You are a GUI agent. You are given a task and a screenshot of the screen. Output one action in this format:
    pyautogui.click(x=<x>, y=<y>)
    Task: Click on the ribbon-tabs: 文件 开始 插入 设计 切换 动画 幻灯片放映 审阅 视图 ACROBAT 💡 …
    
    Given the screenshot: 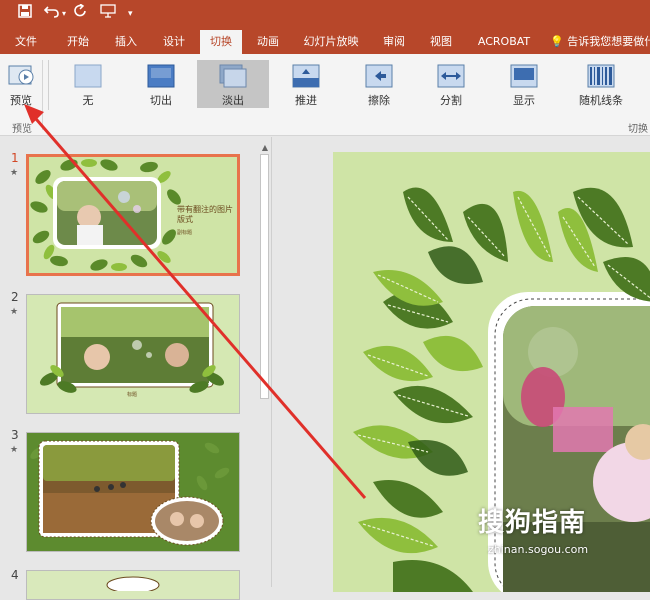 What is the action you would take?
    pyautogui.click(x=325, y=42)
    